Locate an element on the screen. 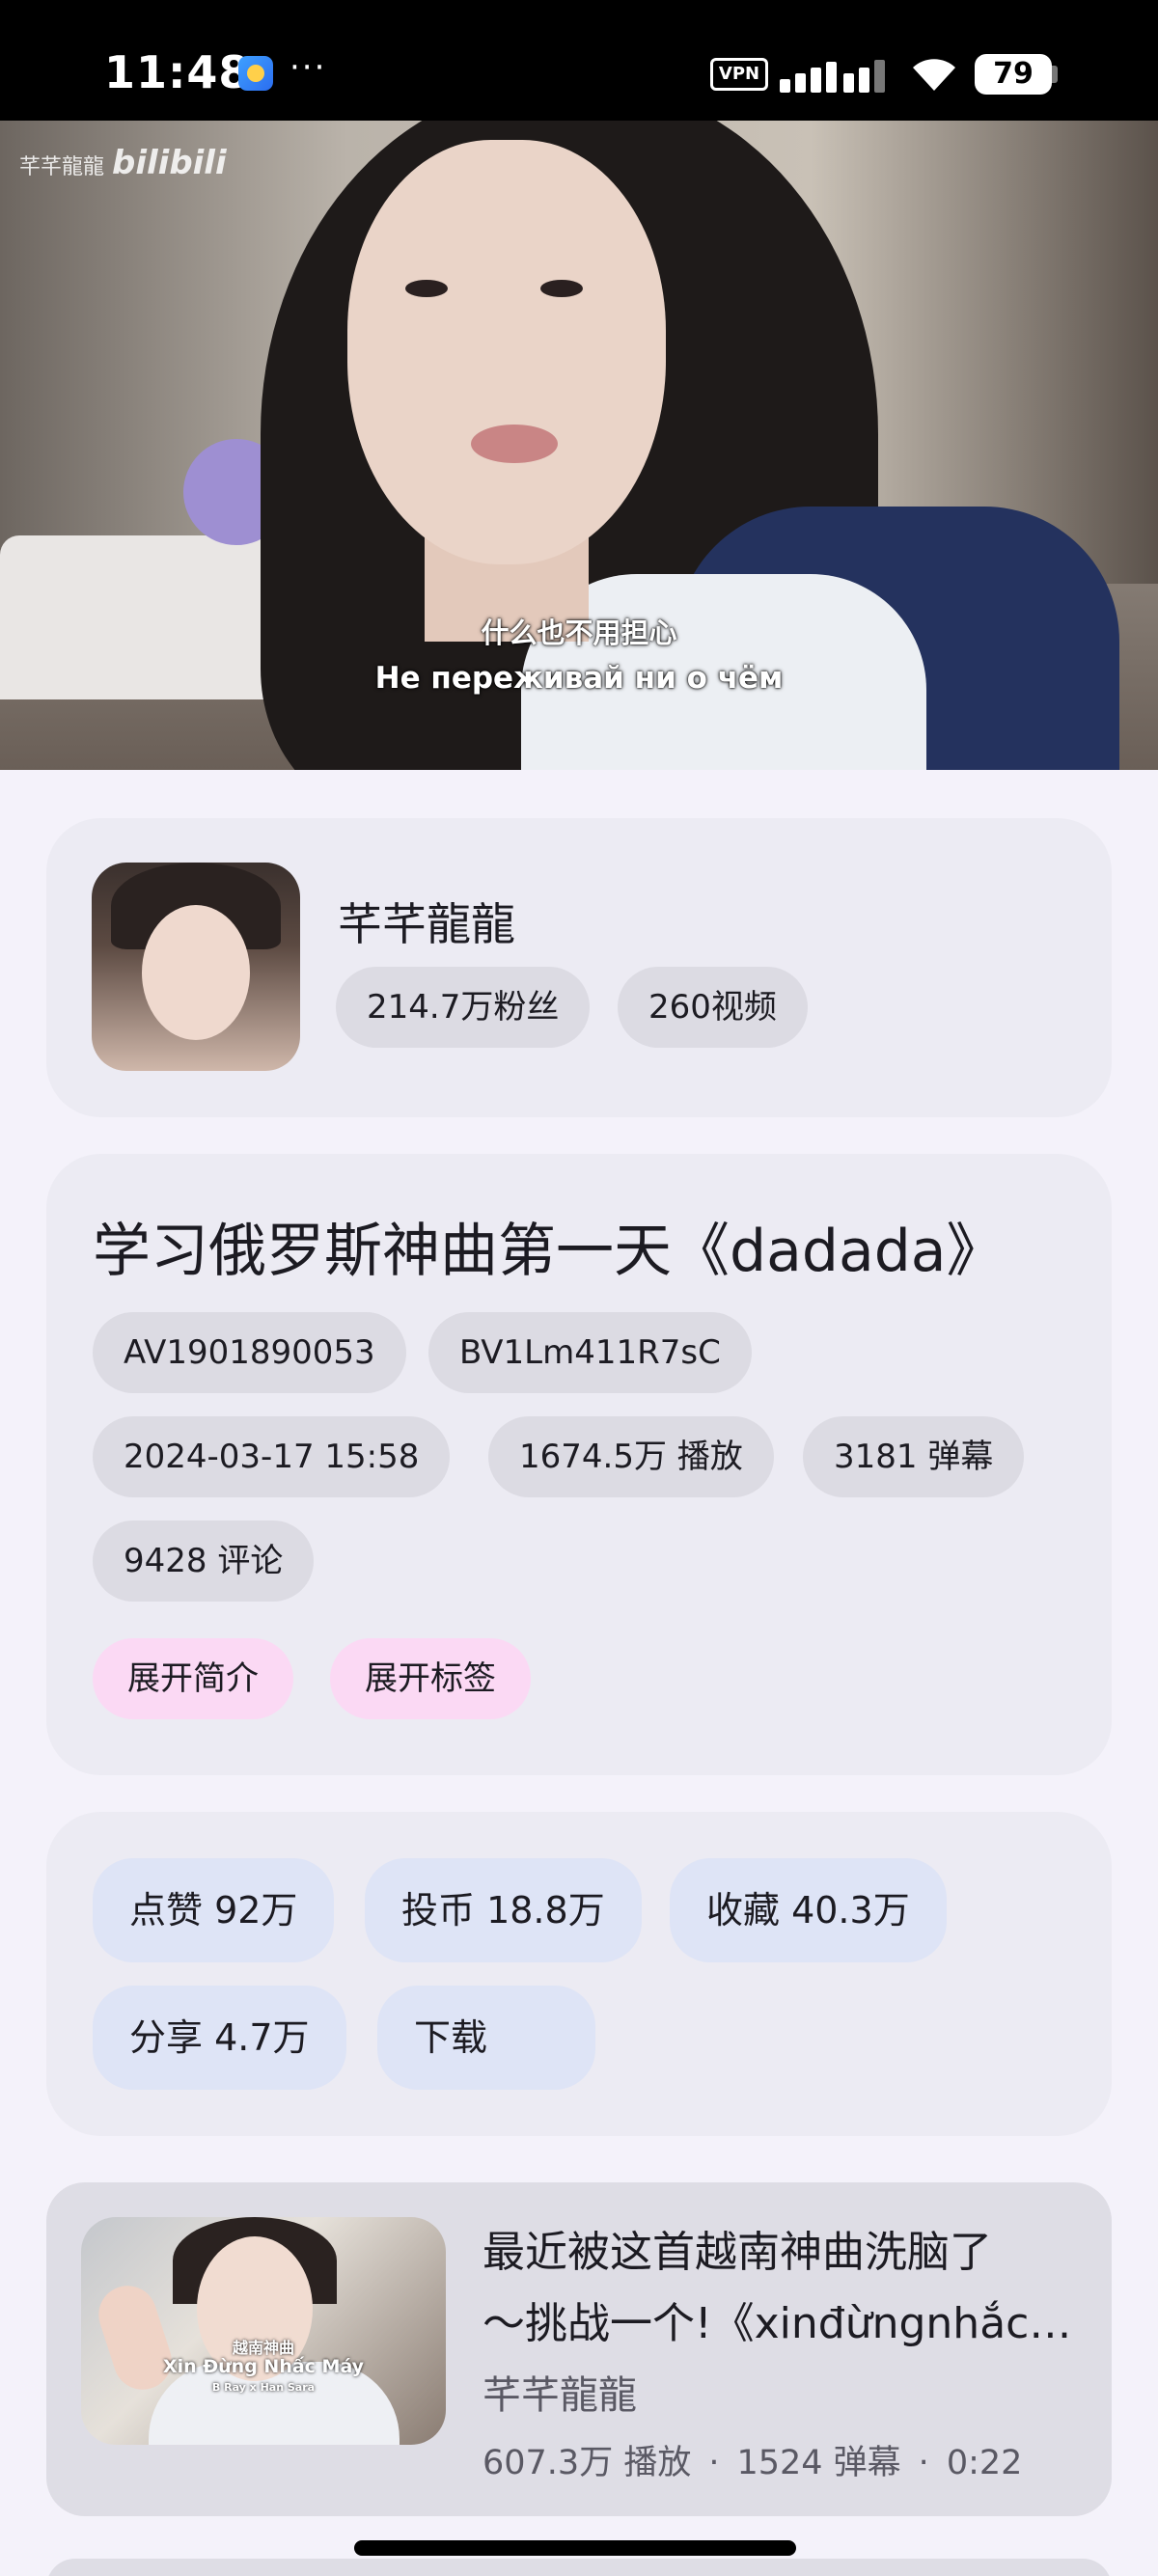 The width and height of the screenshot is (1158, 2576). recommended-title-line-1: 最近被这首越南神曲洗脑了 is located at coordinates (737, 2252).